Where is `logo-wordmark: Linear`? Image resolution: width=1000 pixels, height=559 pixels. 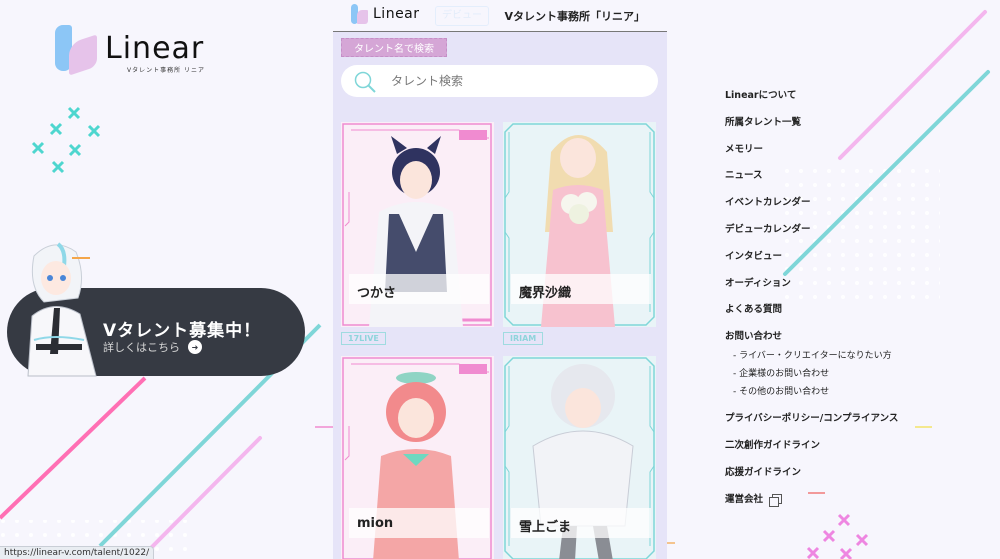
logo-wordmark: Linear is located at coordinates (155, 48).